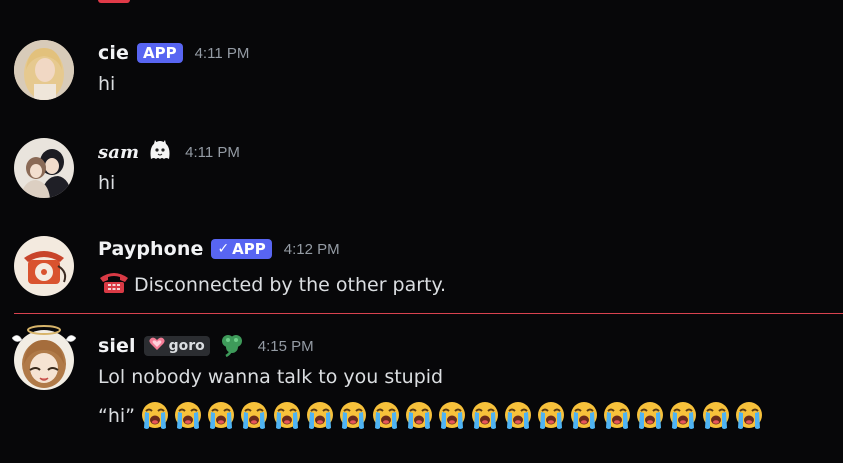 The width and height of the screenshot is (843, 463). What do you see at coordinates (150, 249) in the screenshot?
I see `username: Payphone` at bounding box center [150, 249].